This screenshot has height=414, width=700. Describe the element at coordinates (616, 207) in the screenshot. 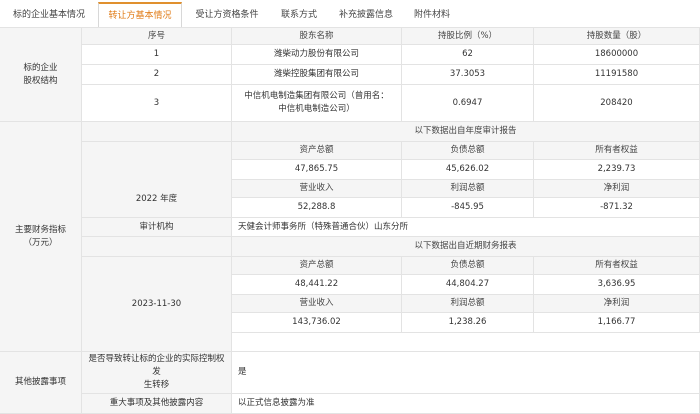

I see `annual-net-profit: -871.32` at that location.